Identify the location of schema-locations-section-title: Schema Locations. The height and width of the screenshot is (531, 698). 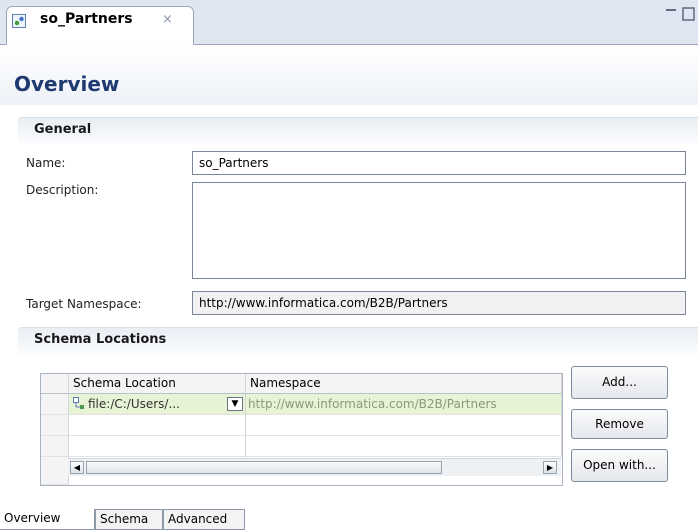
(100, 339).